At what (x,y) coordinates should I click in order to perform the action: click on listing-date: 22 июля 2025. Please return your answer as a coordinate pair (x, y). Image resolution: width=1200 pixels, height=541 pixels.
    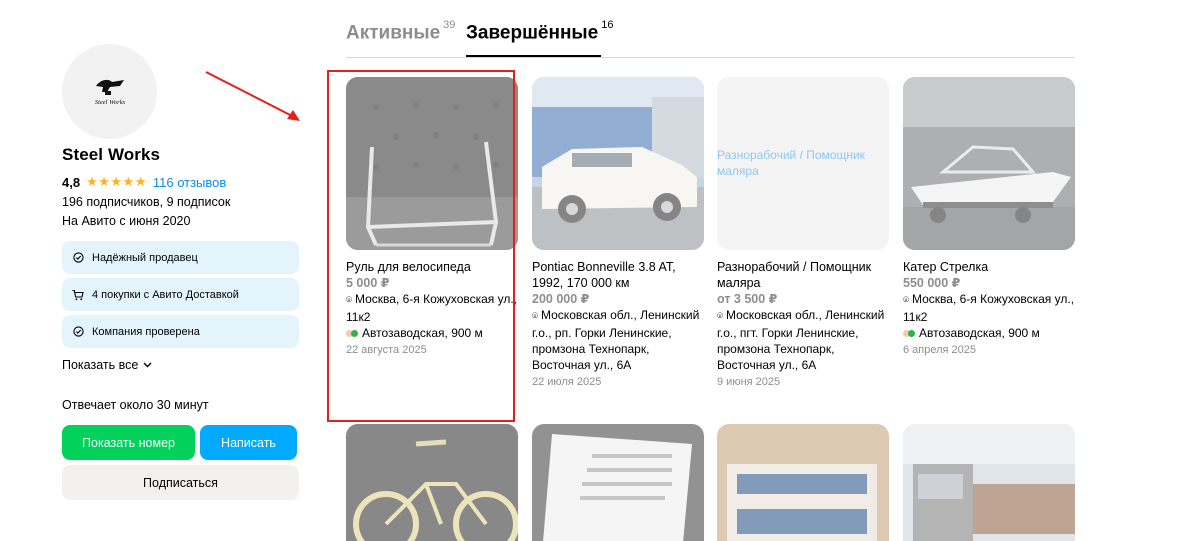
    Looking at the image, I should click on (567, 382).